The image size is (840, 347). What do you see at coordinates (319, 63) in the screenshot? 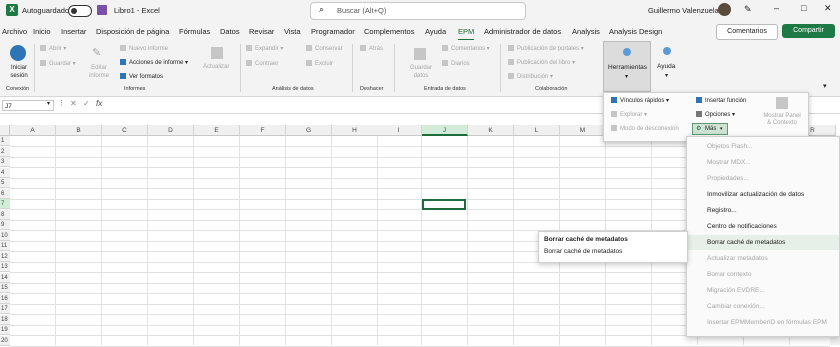
I see `excluir-button: Excluir` at bounding box center [319, 63].